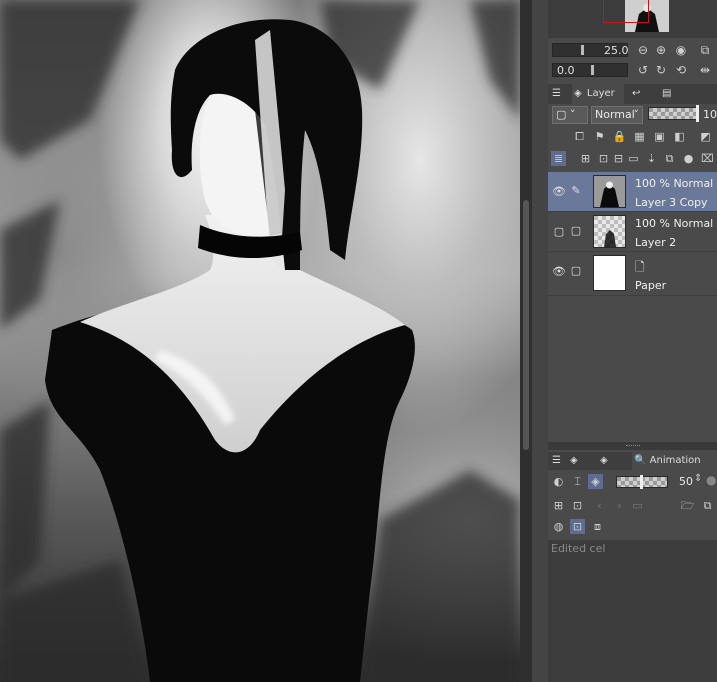 The image size is (717, 682). What do you see at coordinates (710, 114) in the screenshot?
I see `opacity-value: 100` at bounding box center [710, 114].